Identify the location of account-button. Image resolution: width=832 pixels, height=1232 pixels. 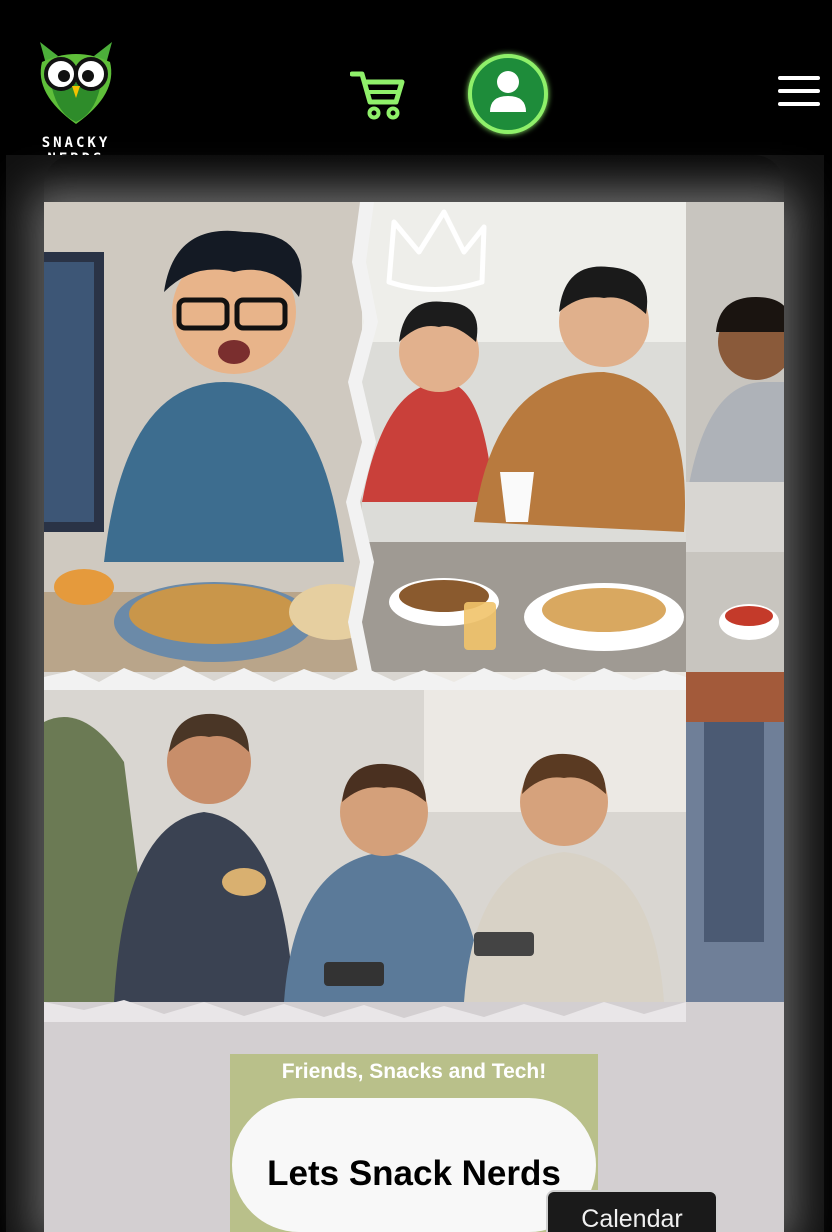
(508, 94).